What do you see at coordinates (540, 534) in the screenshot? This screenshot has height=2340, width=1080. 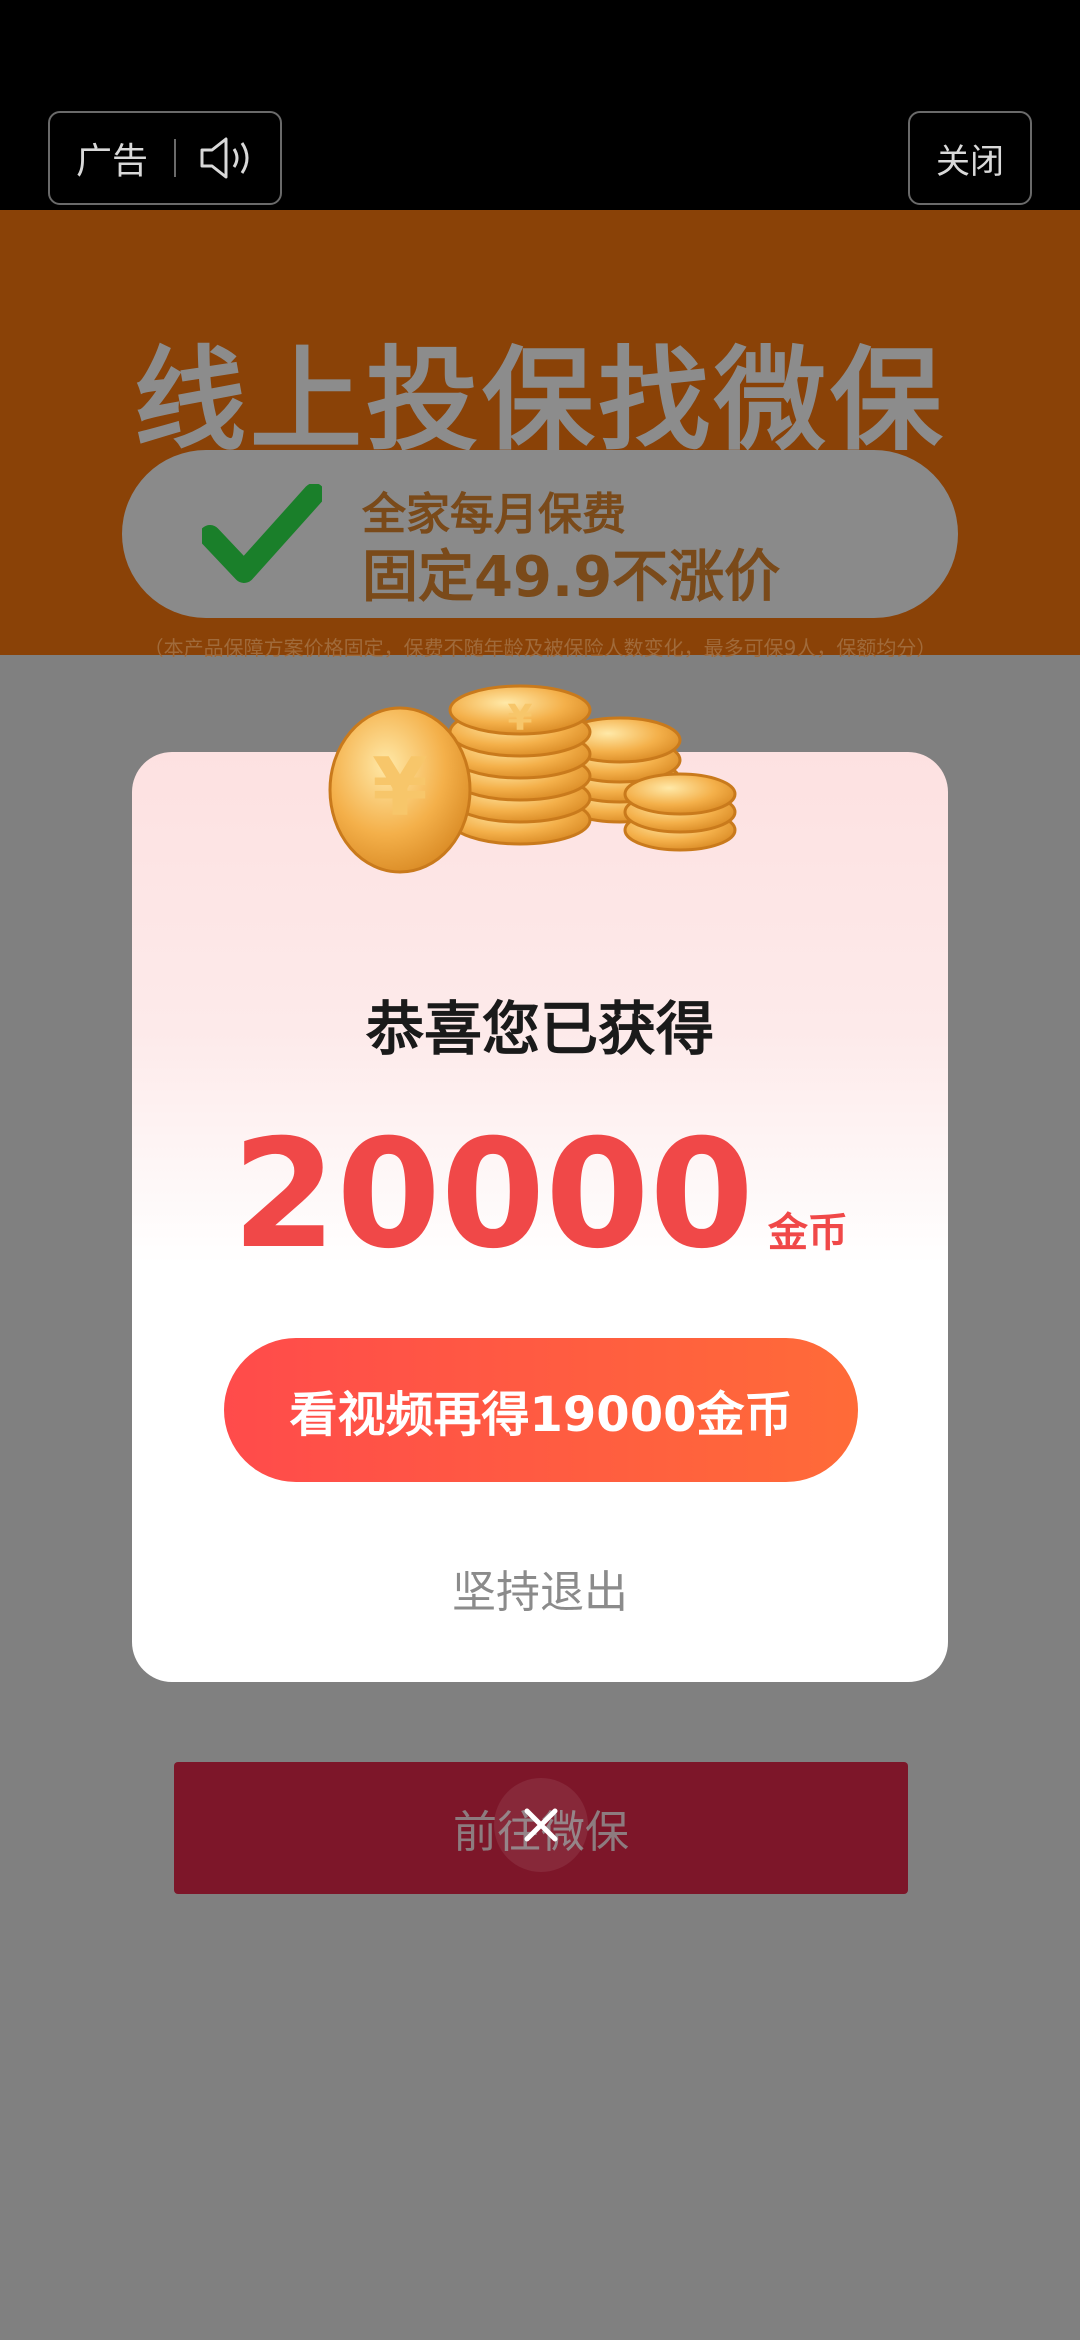 I see `banner-pill: 全家每月保费 固定49.9不涨价` at bounding box center [540, 534].